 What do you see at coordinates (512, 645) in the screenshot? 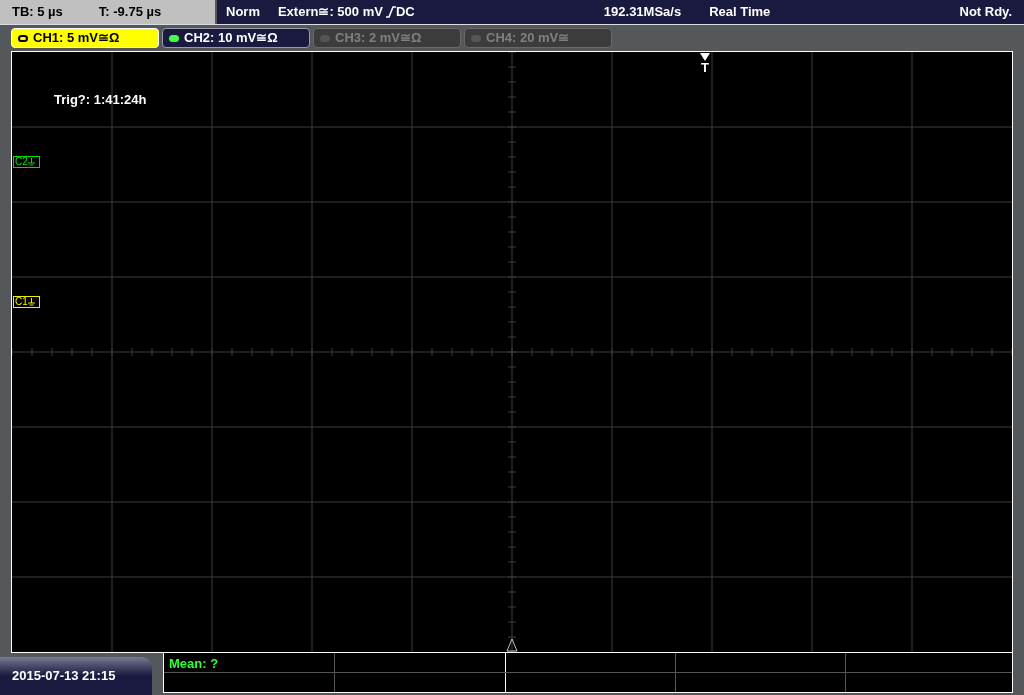
I see `trigger-level-icon` at bounding box center [512, 645].